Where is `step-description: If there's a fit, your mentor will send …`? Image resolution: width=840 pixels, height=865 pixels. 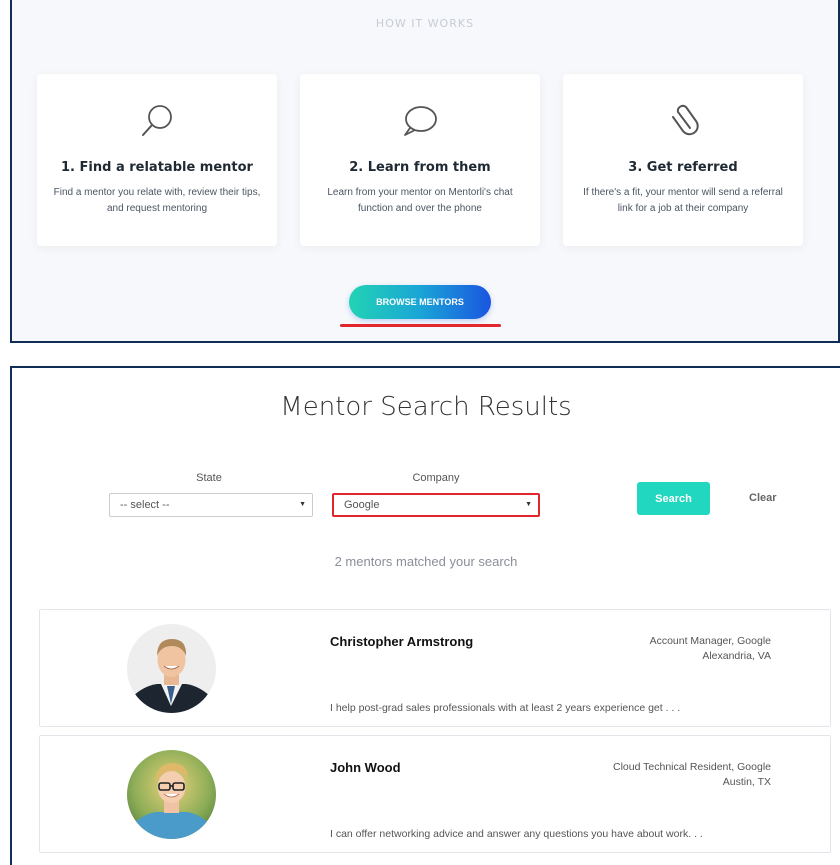
step-description: If there's a fit, your mentor will send … is located at coordinates (683, 200).